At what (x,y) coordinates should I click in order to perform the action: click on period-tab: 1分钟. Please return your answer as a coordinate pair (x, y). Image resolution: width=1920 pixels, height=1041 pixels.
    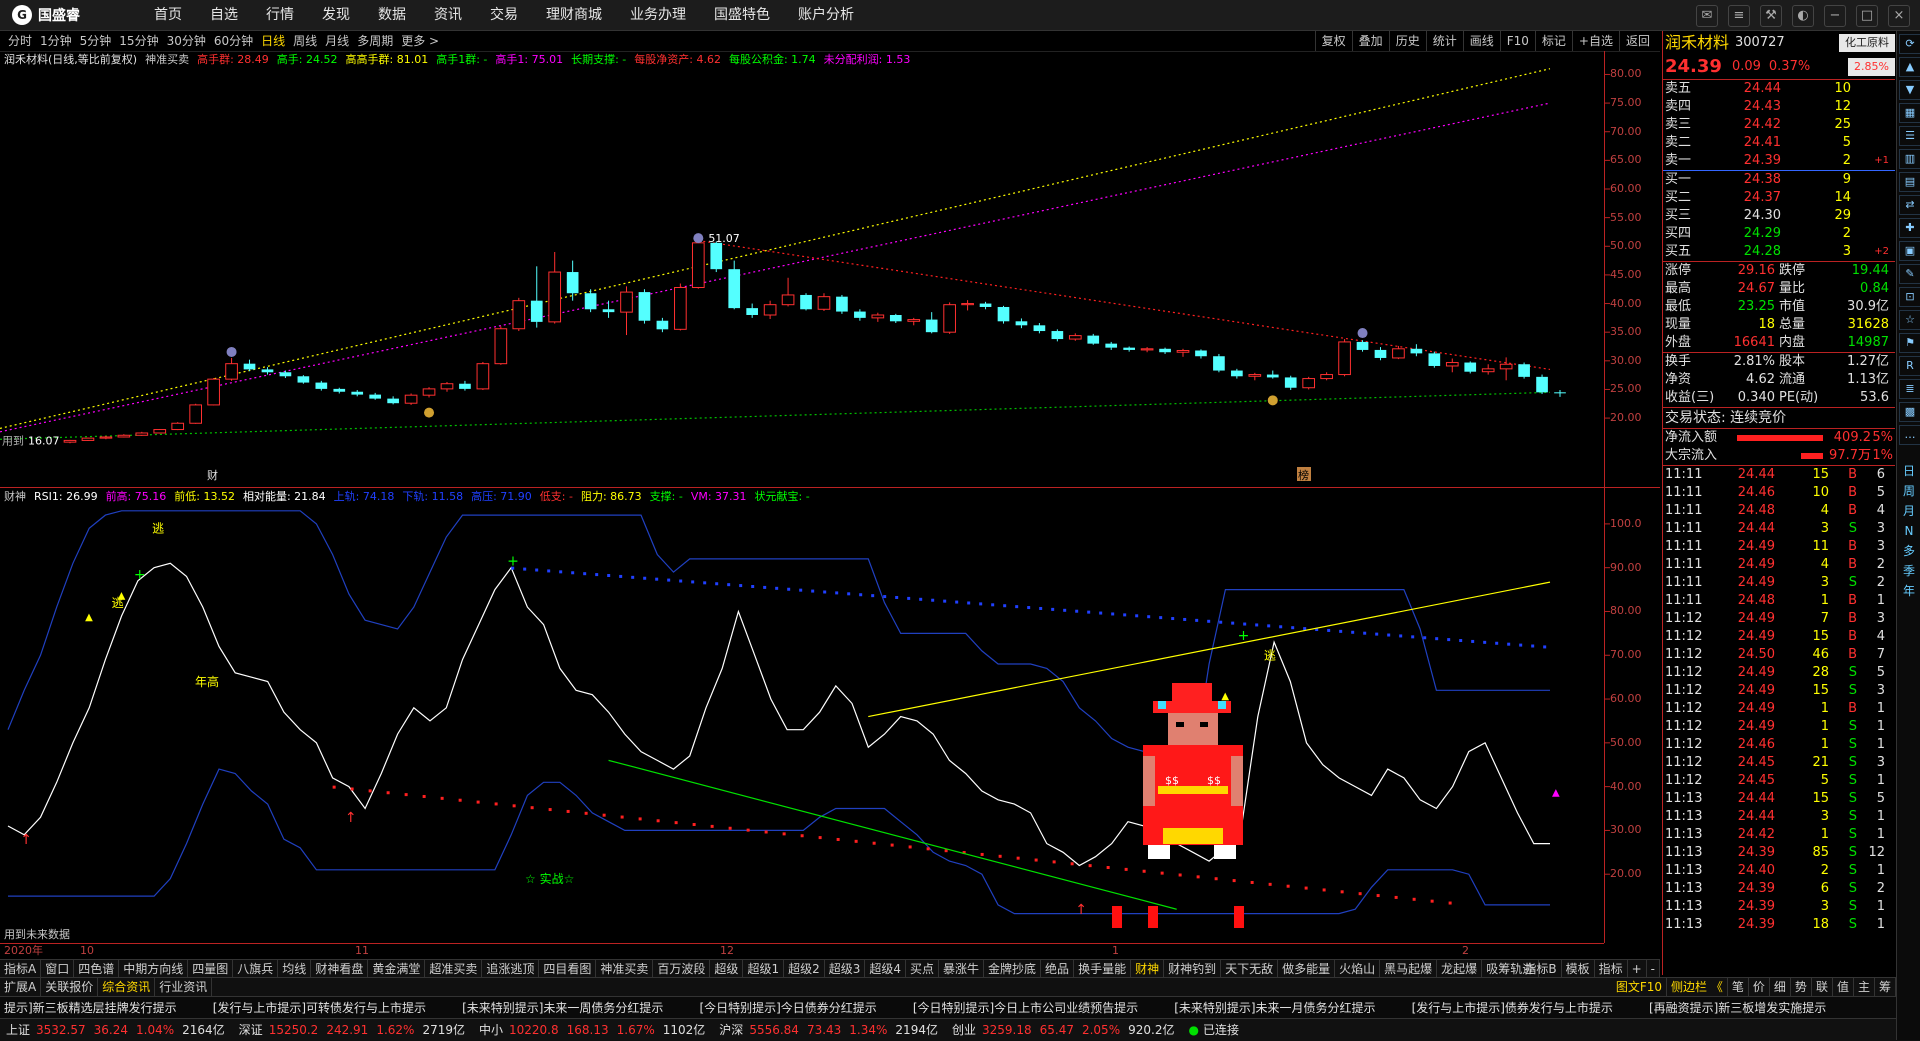
    Looking at the image, I should click on (56, 41).